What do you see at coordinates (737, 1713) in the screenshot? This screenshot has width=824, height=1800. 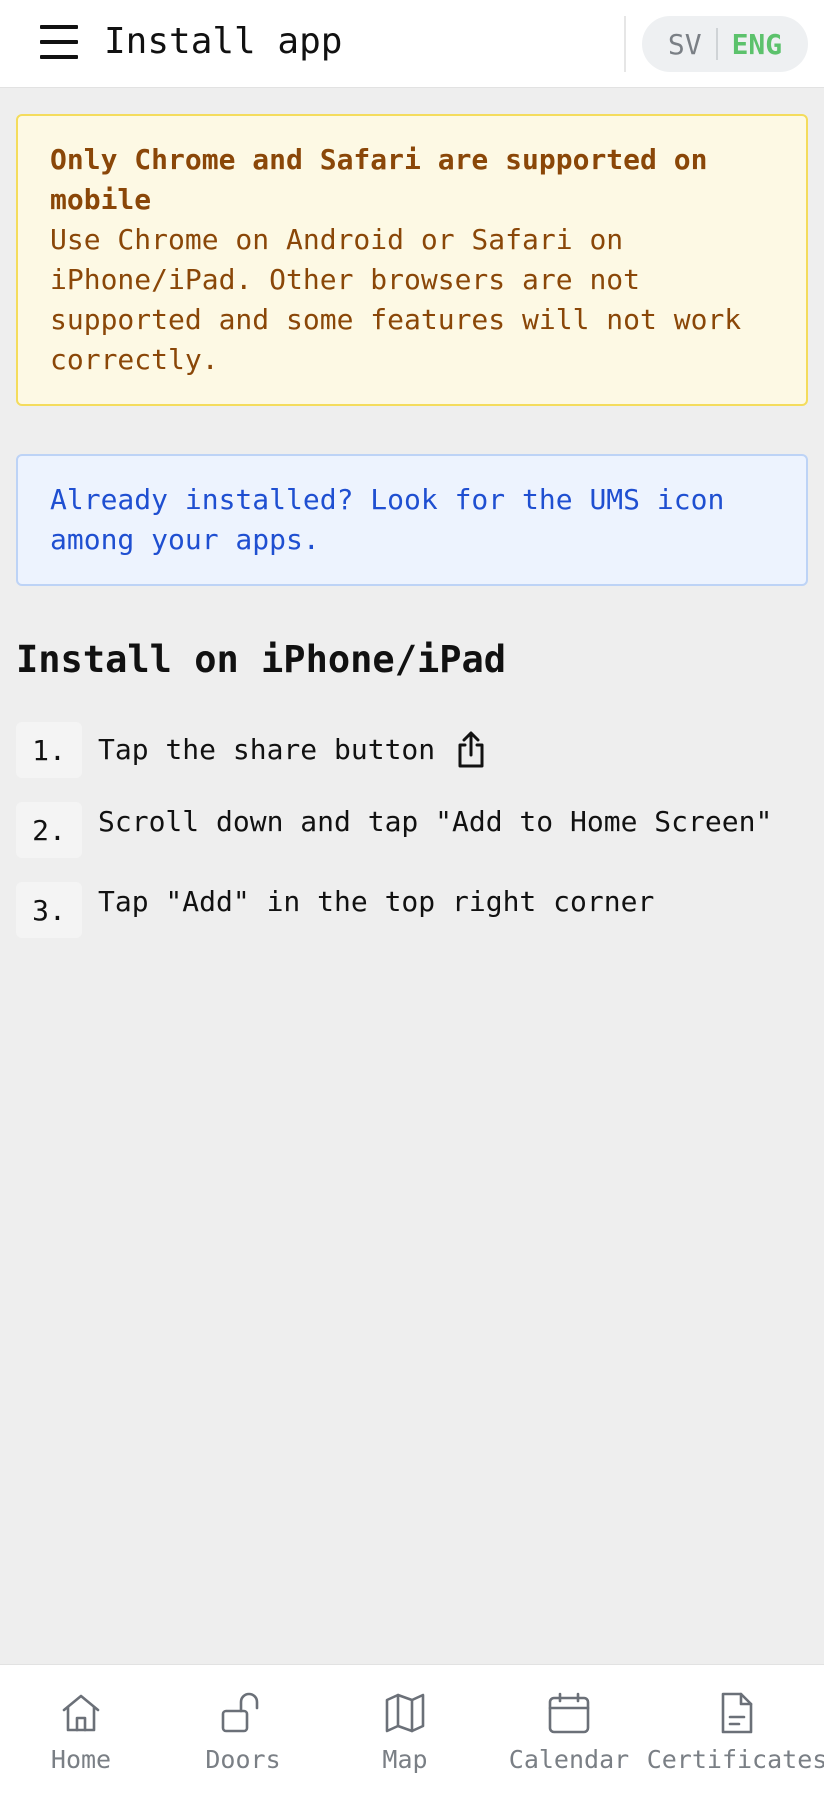 I see `document-icon` at bounding box center [737, 1713].